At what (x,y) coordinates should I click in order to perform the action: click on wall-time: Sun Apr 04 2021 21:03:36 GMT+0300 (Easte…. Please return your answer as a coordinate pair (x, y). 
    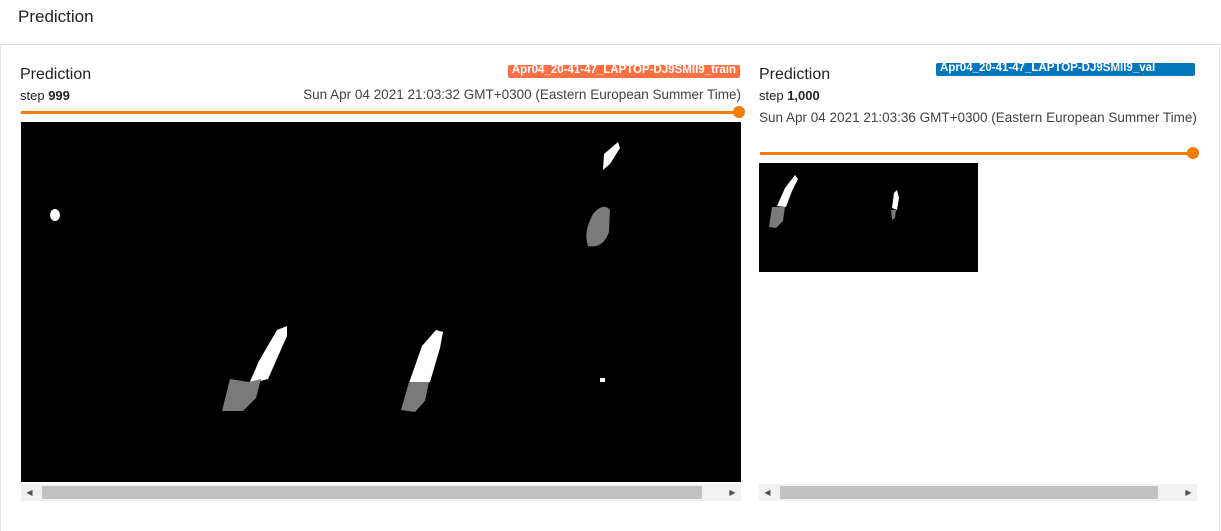
    Looking at the image, I should click on (978, 117).